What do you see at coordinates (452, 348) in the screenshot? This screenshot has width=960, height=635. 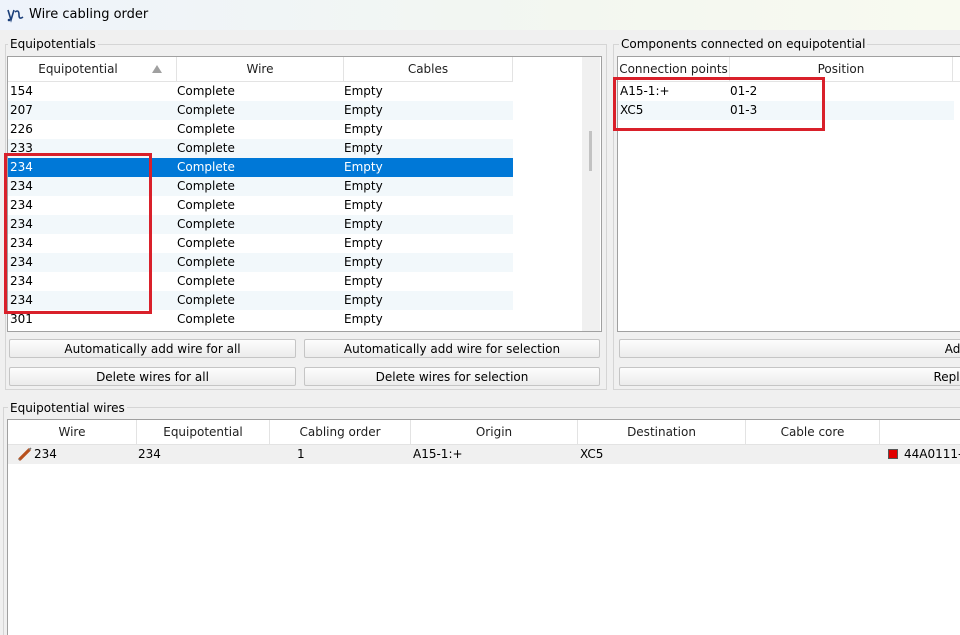 I see `auto-add-wire-selection-button: Automatically add wire for selection` at bounding box center [452, 348].